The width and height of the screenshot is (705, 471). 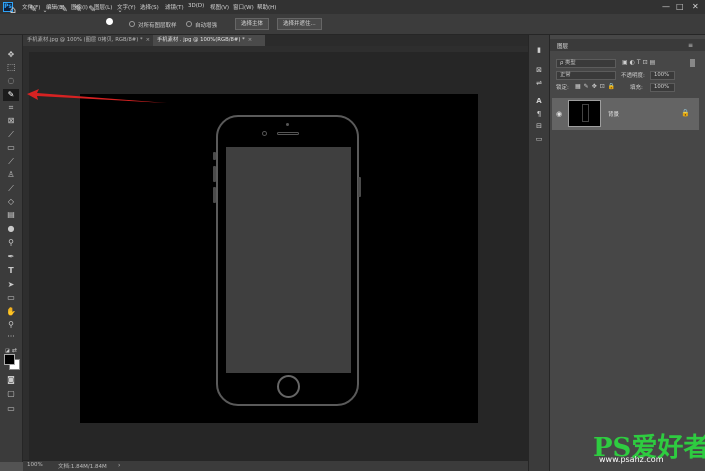 What do you see at coordinates (11, 243) in the screenshot?
I see `dodge-tool-icon: ⚲` at bounding box center [11, 243].